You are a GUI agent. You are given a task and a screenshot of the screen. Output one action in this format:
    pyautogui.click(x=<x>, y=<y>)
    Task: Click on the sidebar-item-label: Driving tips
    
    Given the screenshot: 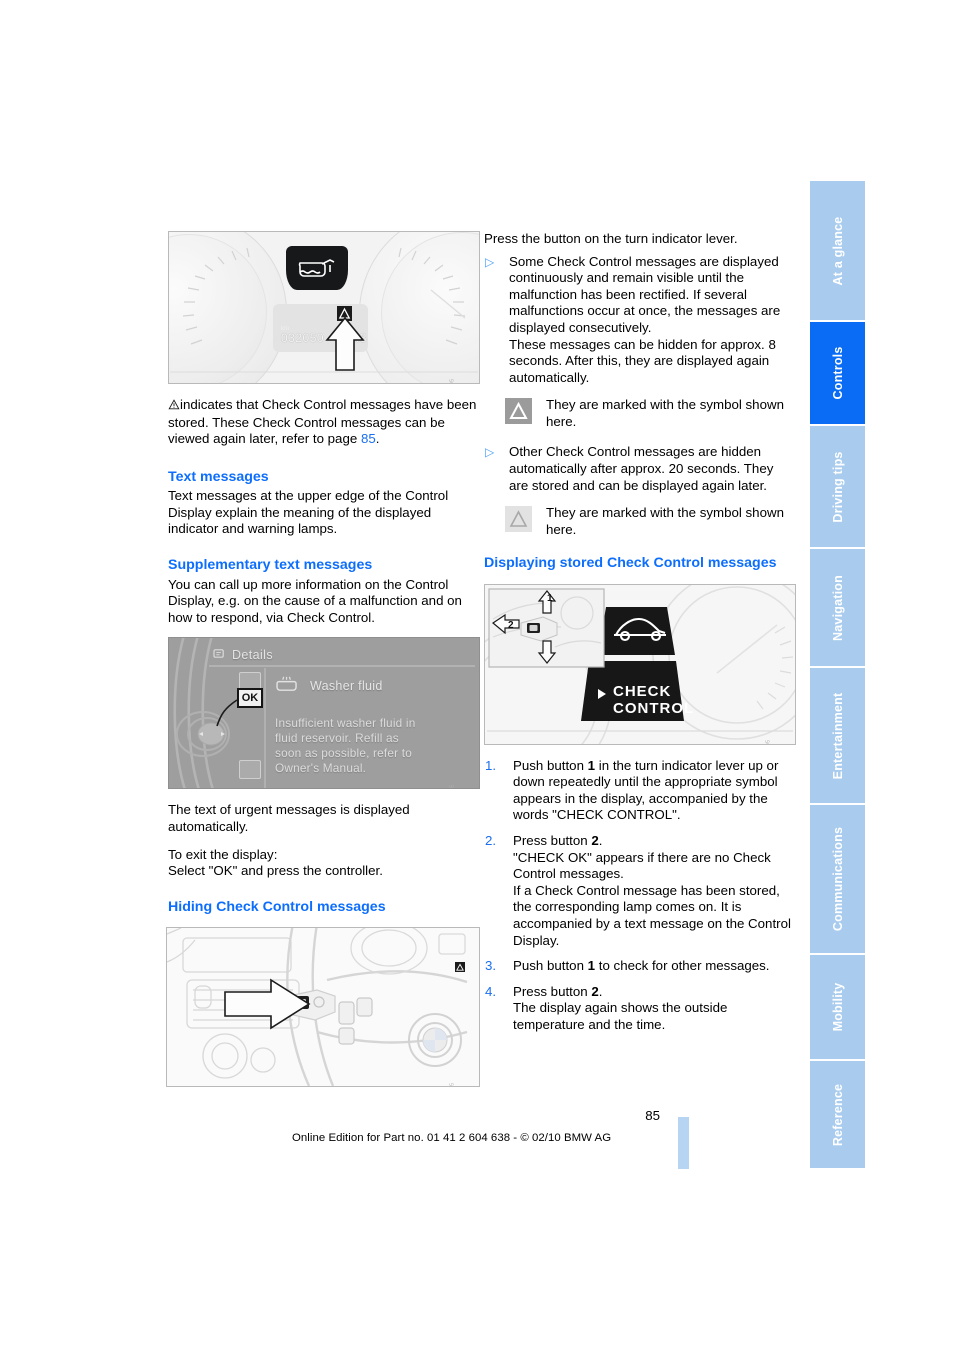 What is the action you would take?
    pyautogui.click(x=837, y=486)
    